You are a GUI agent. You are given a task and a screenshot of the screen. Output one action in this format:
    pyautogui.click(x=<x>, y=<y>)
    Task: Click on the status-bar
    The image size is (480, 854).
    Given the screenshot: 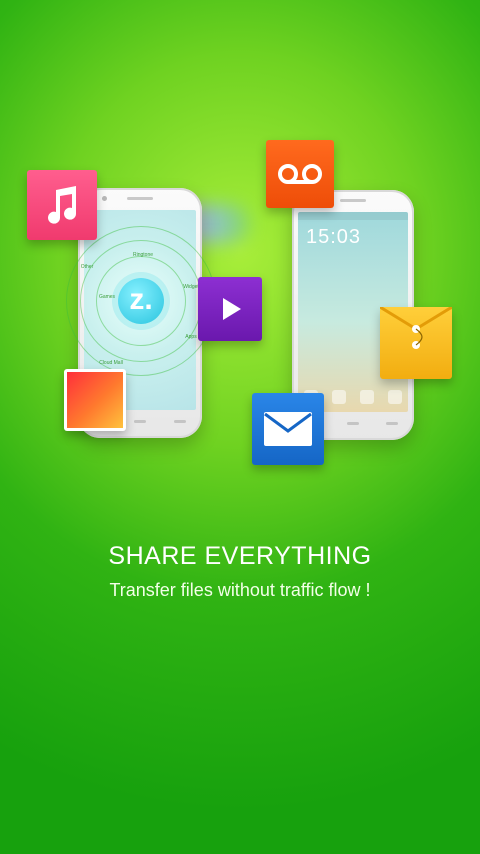 What is the action you would take?
    pyautogui.click(x=353, y=216)
    